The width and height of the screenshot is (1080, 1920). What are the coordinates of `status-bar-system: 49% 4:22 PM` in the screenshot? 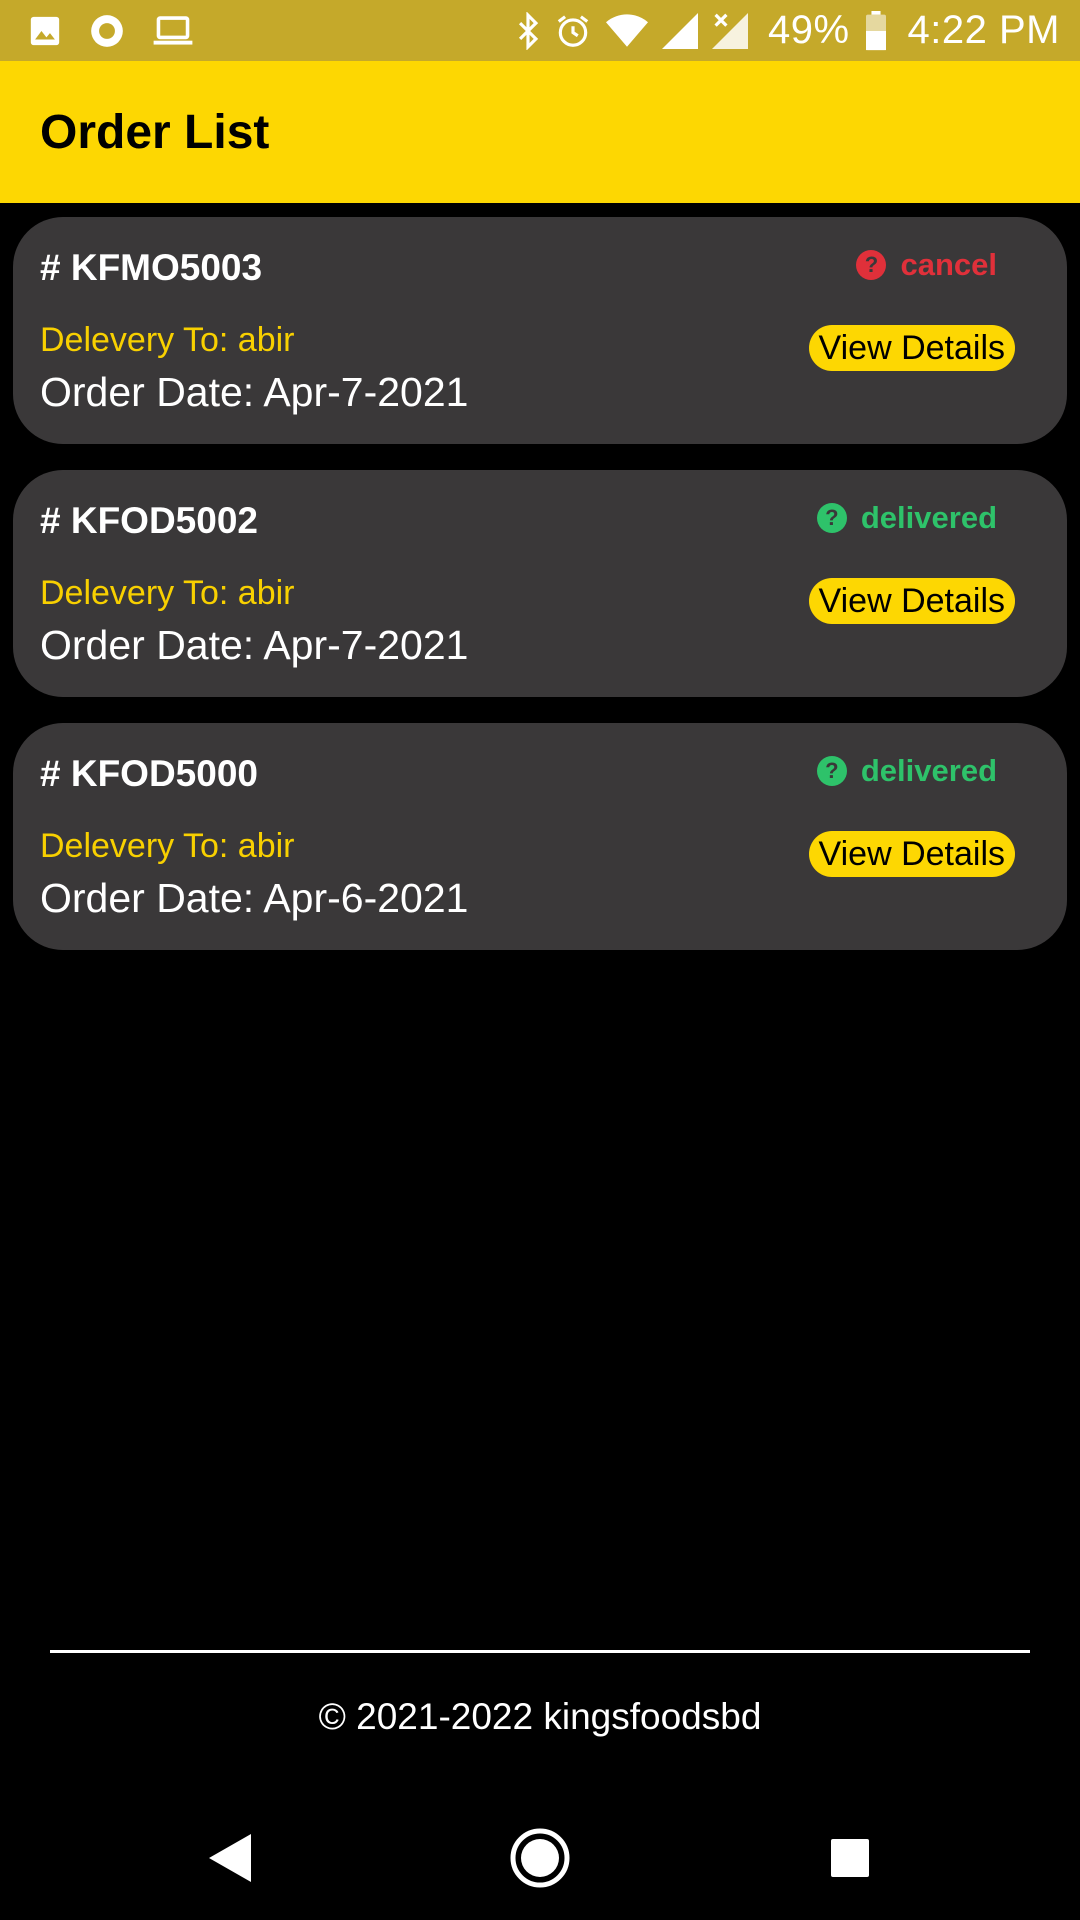 It's located at (781, 30).